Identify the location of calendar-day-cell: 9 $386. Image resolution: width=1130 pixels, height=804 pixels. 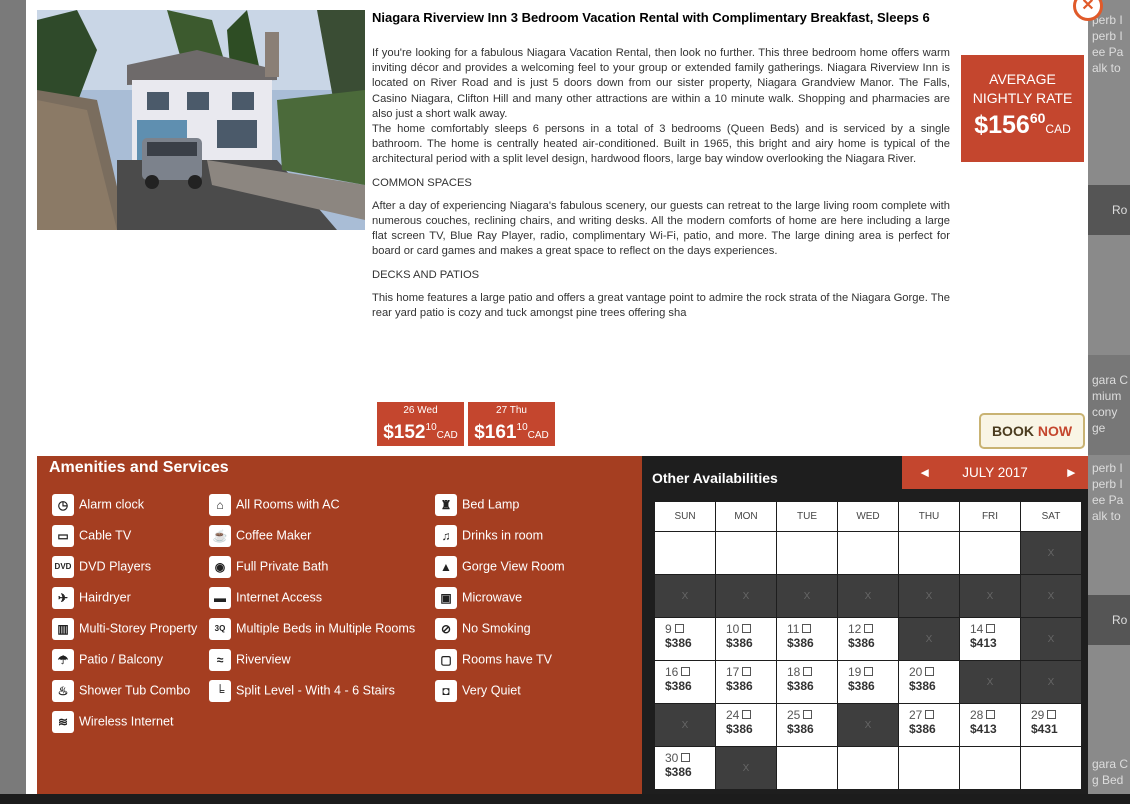
(685, 639).